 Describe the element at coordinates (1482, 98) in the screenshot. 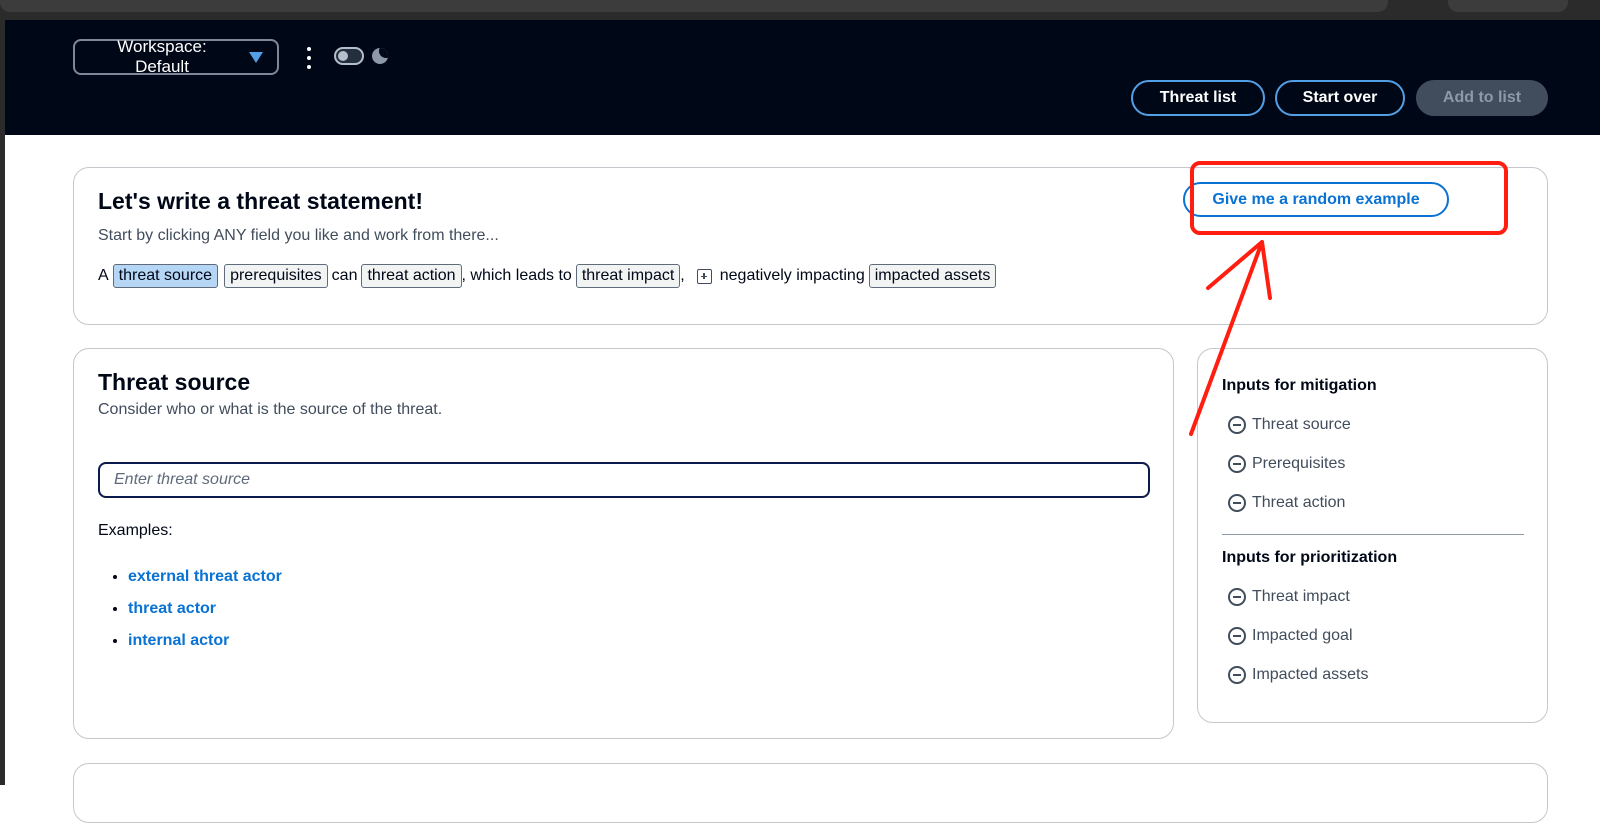

I see `add-to-list-button: Add to list` at that location.